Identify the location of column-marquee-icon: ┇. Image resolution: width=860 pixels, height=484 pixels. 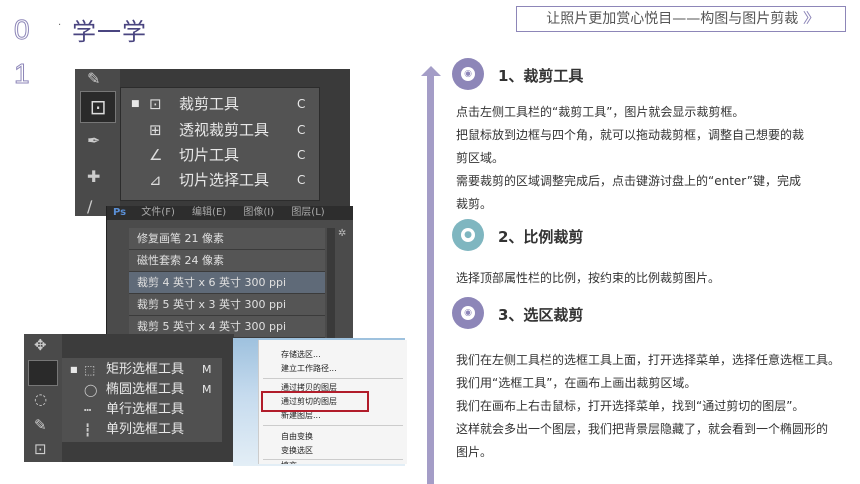
(88, 430).